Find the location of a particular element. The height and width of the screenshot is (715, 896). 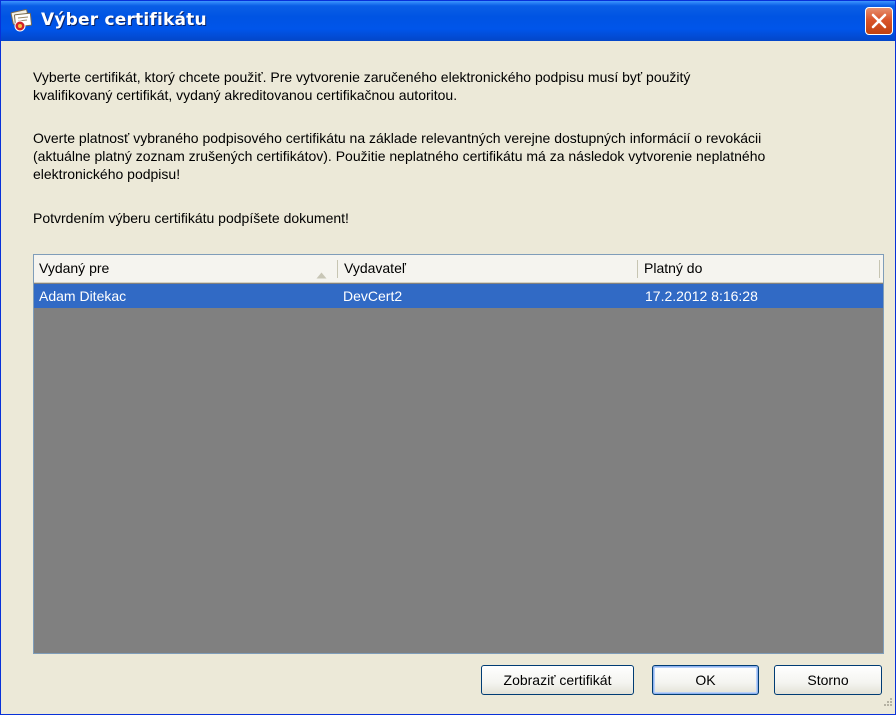

sort-ascending-icon is located at coordinates (321, 275).